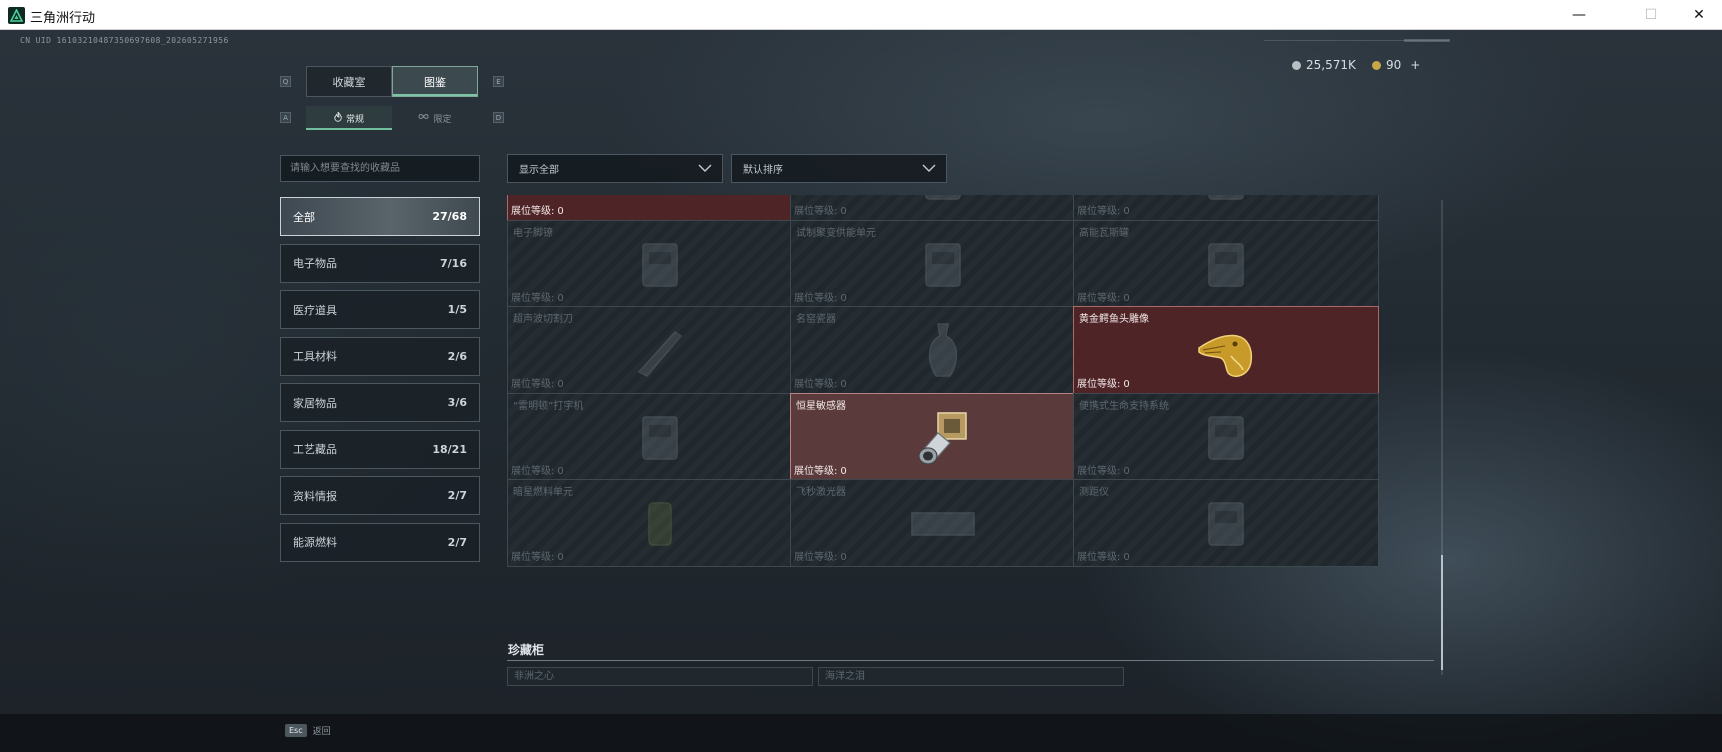 The image size is (1722, 752). What do you see at coordinates (660, 353) in the screenshot?
I see `ultrasonic-knife-icon` at bounding box center [660, 353].